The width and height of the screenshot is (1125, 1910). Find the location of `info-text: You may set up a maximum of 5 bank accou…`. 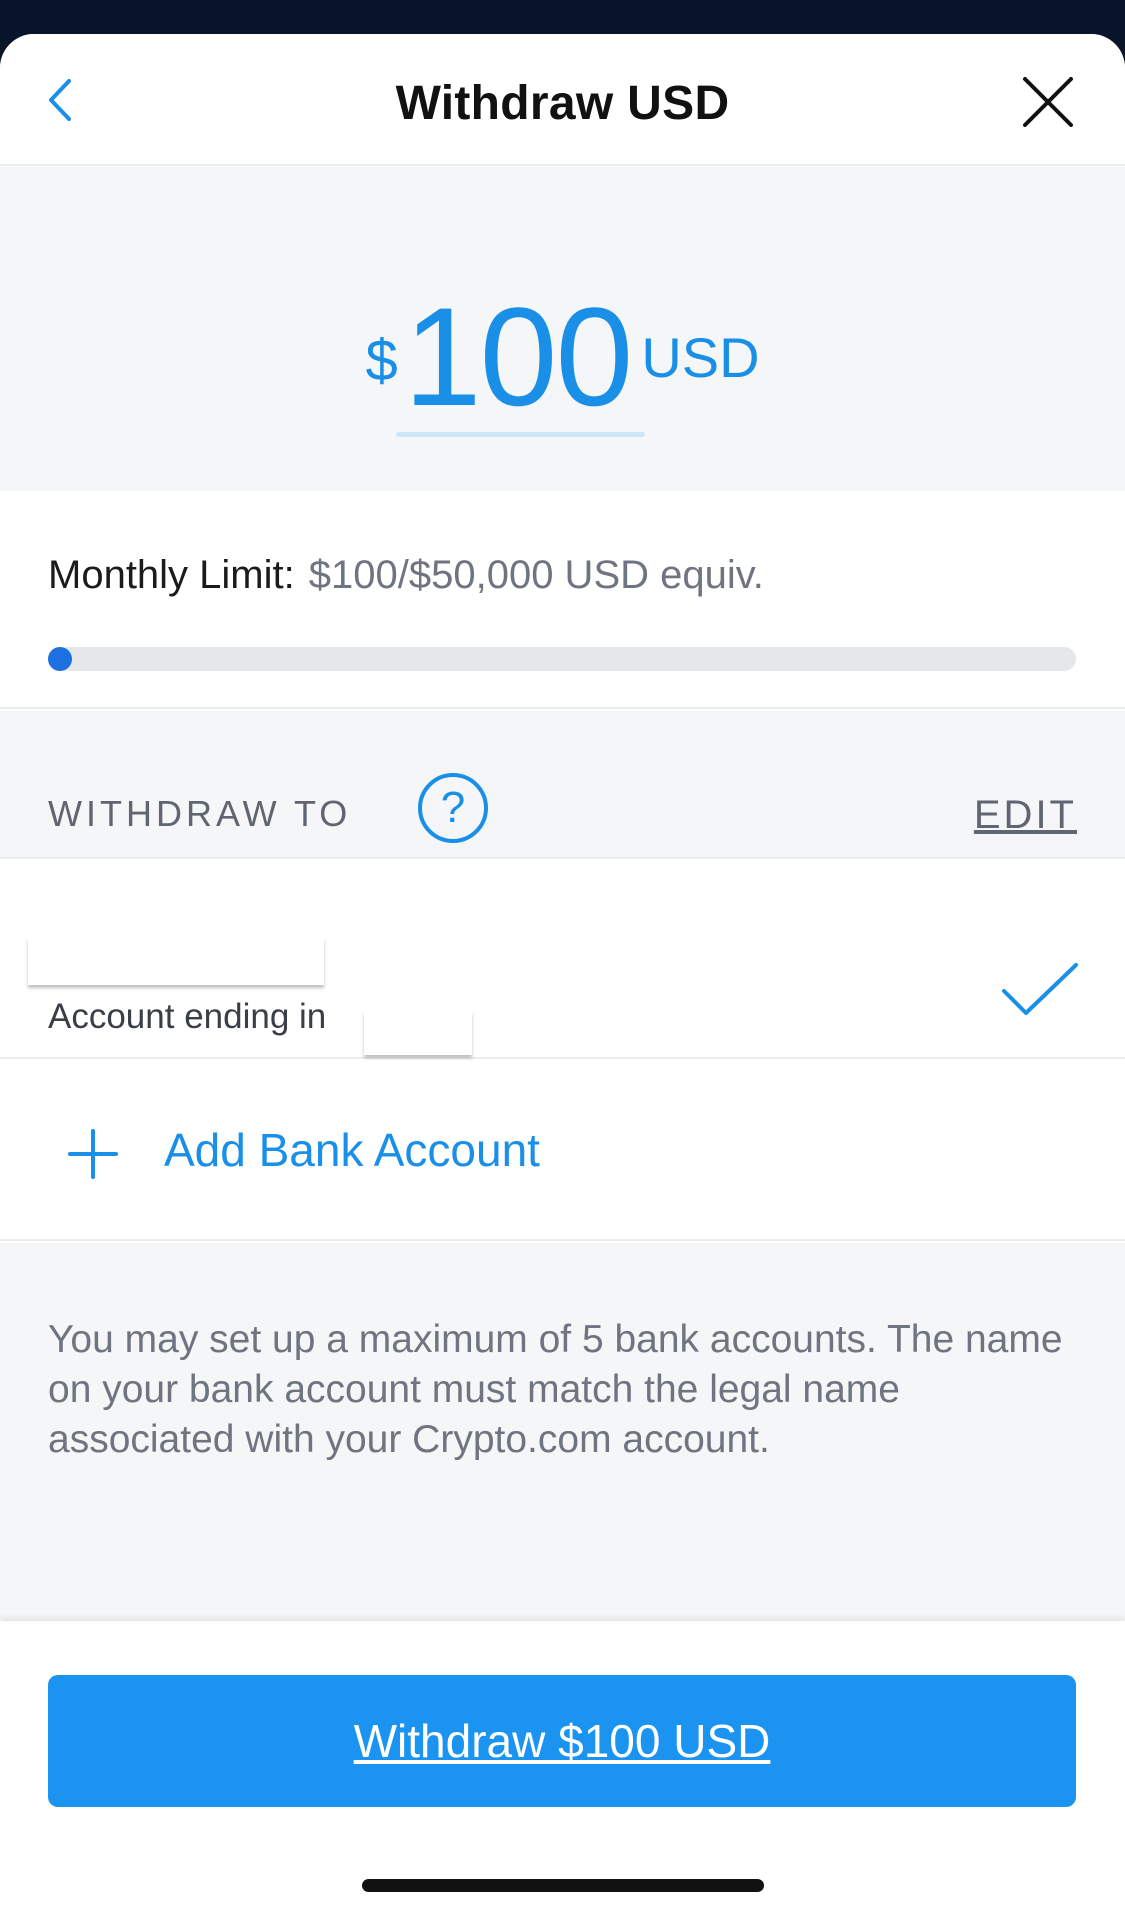

info-text: You may set up a maximum of 5 bank accou… is located at coordinates (555, 1389).